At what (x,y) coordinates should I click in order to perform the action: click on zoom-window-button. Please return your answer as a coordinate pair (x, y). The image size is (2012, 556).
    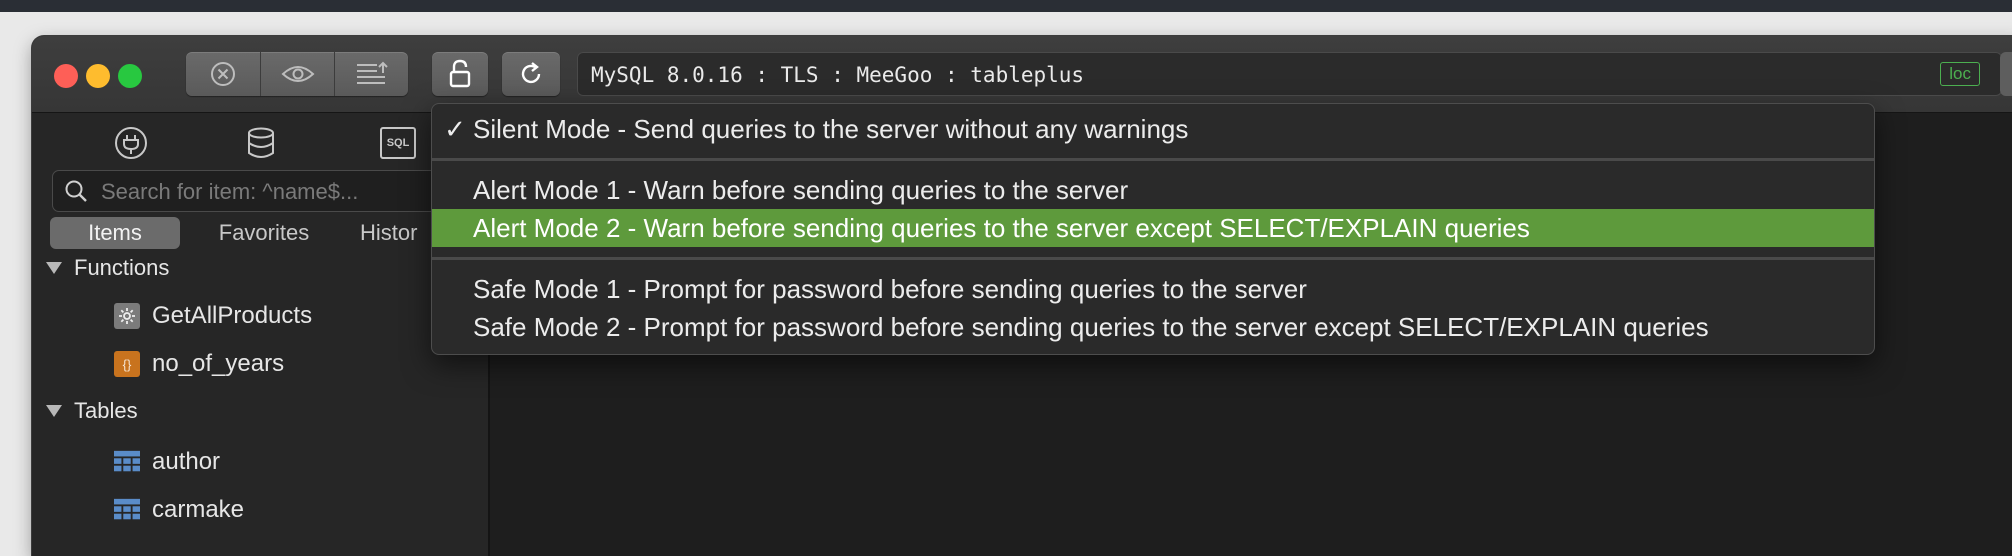
    Looking at the image, I should click on (130, 76).